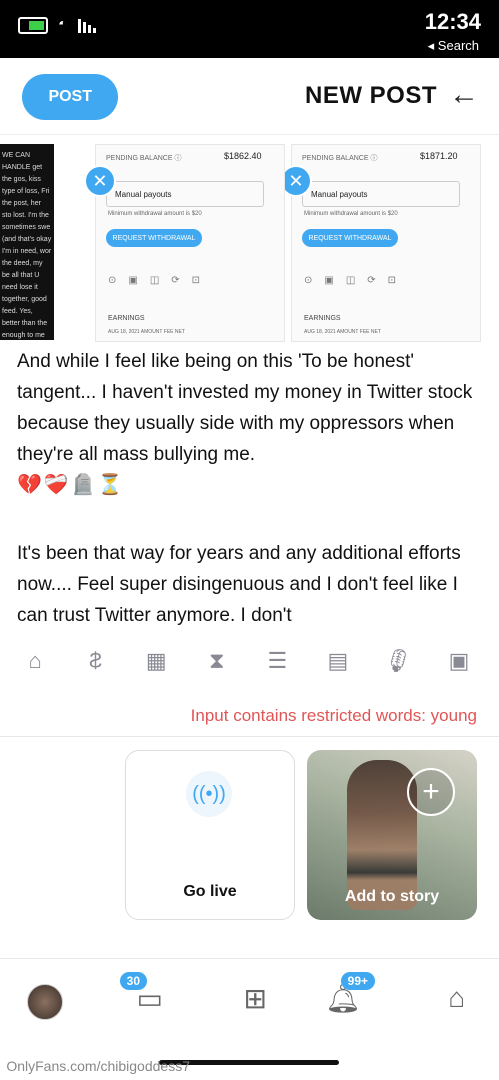  What do you see at coordinates (209, 794) in the screenshot?
I see `live-broadcast-icon: ((•))` at bounding box center [209, 794].